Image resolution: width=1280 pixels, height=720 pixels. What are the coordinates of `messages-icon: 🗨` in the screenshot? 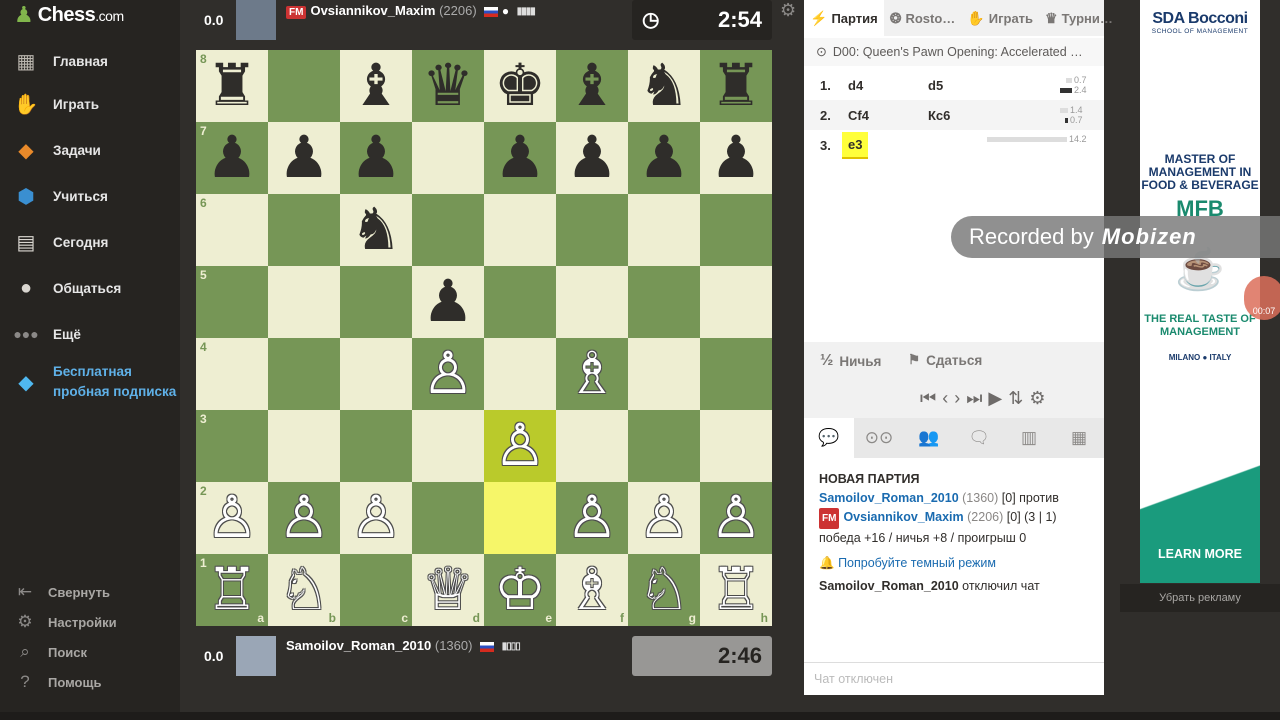 It's located at (979, 438).